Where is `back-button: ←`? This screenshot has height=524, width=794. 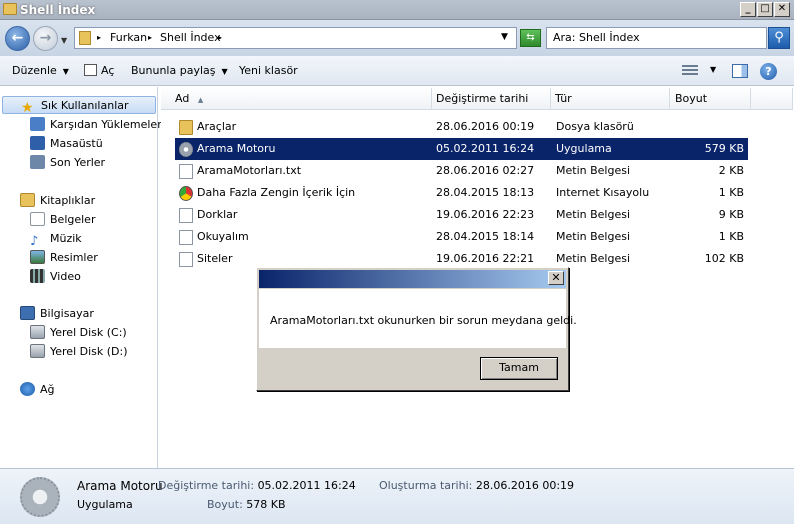
back-button: ← is located at coordinates (17, 38).